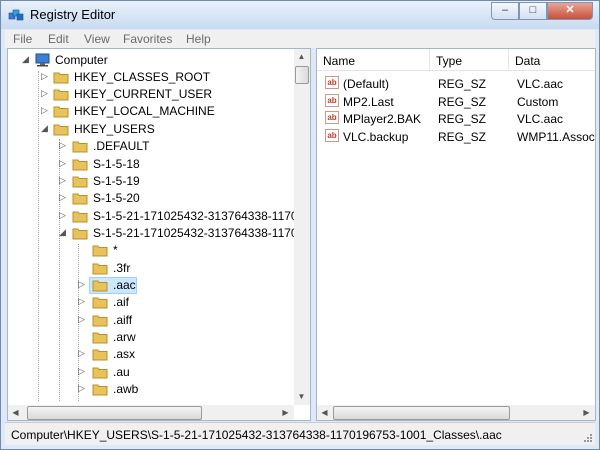 This screenshot has height=450, width=600. I want to click on scroll-down-icon: ▼, so click(301, 396).